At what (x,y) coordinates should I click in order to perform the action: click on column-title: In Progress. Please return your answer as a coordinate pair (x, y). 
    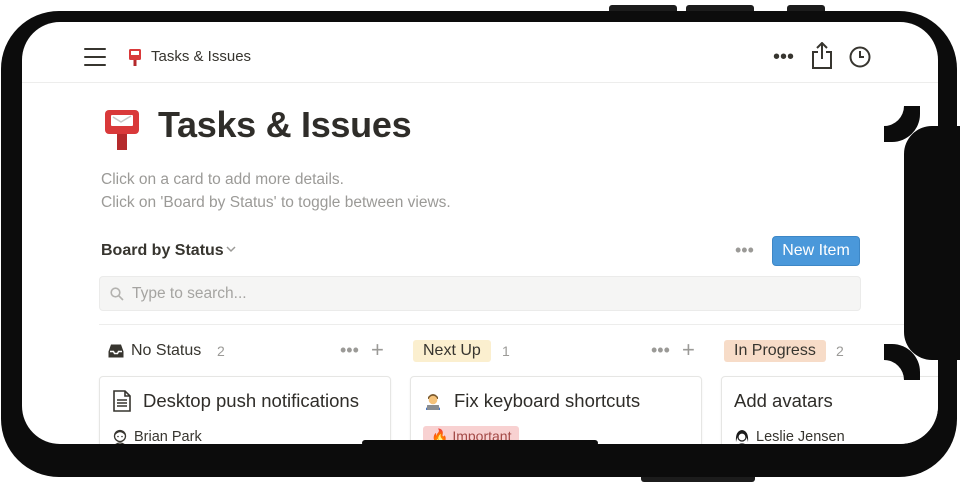
    Looking at the image, I should click on (775, 351).